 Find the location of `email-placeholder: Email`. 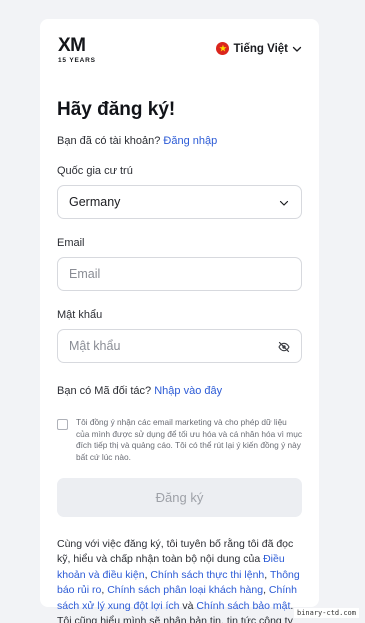

email-placeholder: Email is located at coordinates (85, 274).